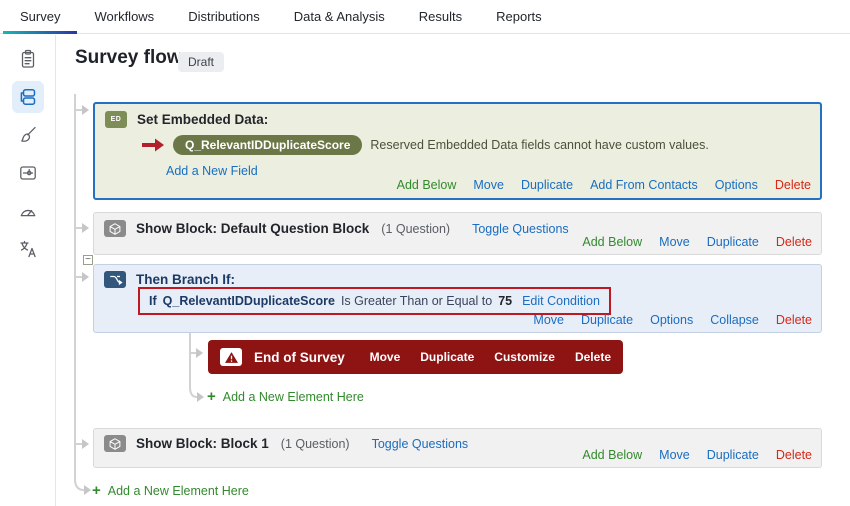 This screenshot has width=850, height=506. Describe the element at coordinates (203, 119) in the screenshot. I see `embedded-data-title: Set Embedded Data:` at that location.